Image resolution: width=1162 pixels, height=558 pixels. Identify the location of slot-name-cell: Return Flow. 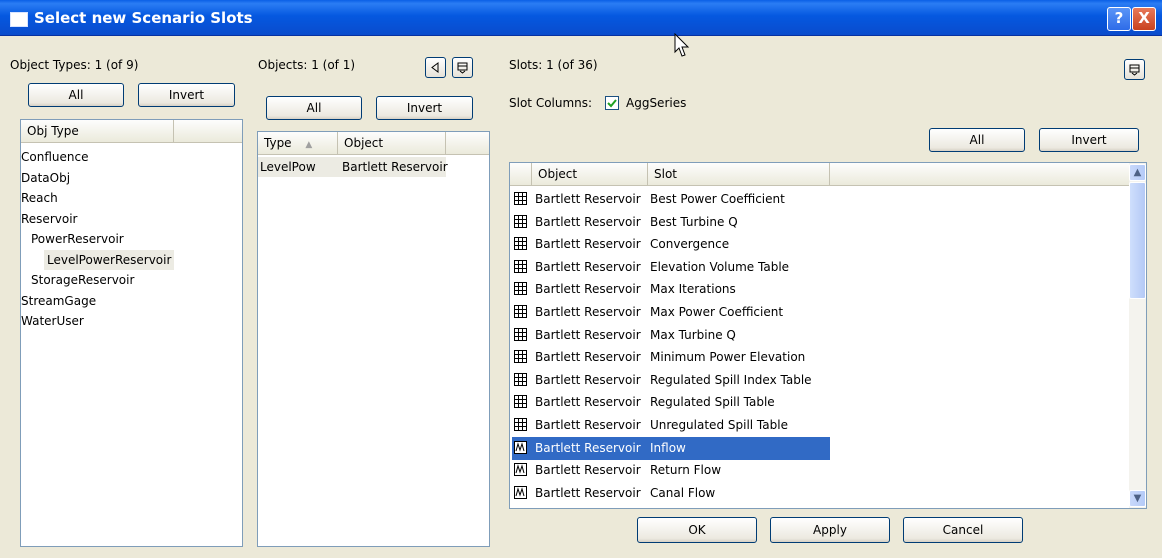
(686, 470).